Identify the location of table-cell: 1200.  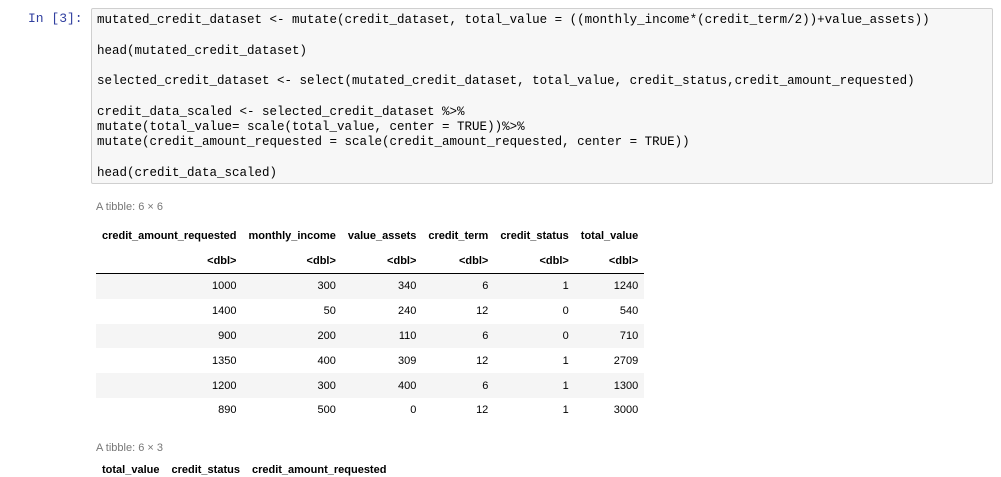
(169, 385).